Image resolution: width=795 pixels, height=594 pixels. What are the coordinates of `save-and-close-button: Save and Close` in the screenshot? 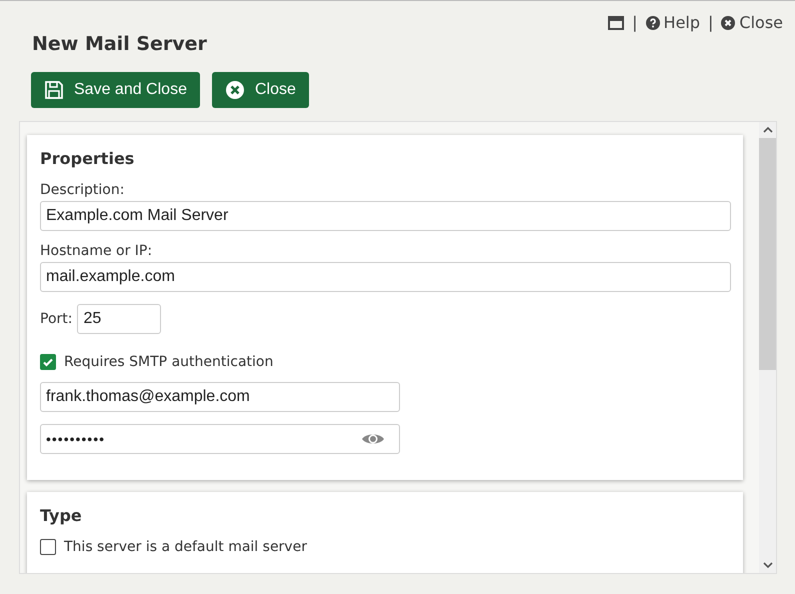 It's located at (115, 90).